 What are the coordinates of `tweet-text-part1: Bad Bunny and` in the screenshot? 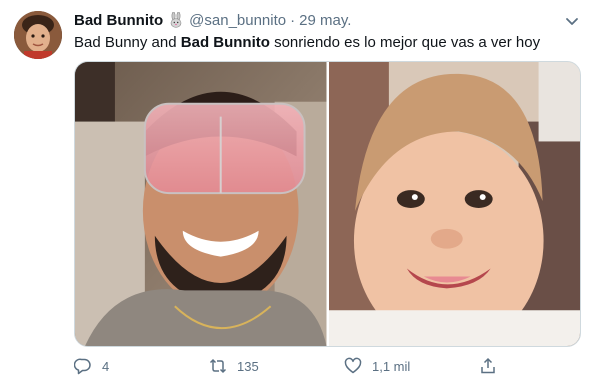 It's located at (127, 42).